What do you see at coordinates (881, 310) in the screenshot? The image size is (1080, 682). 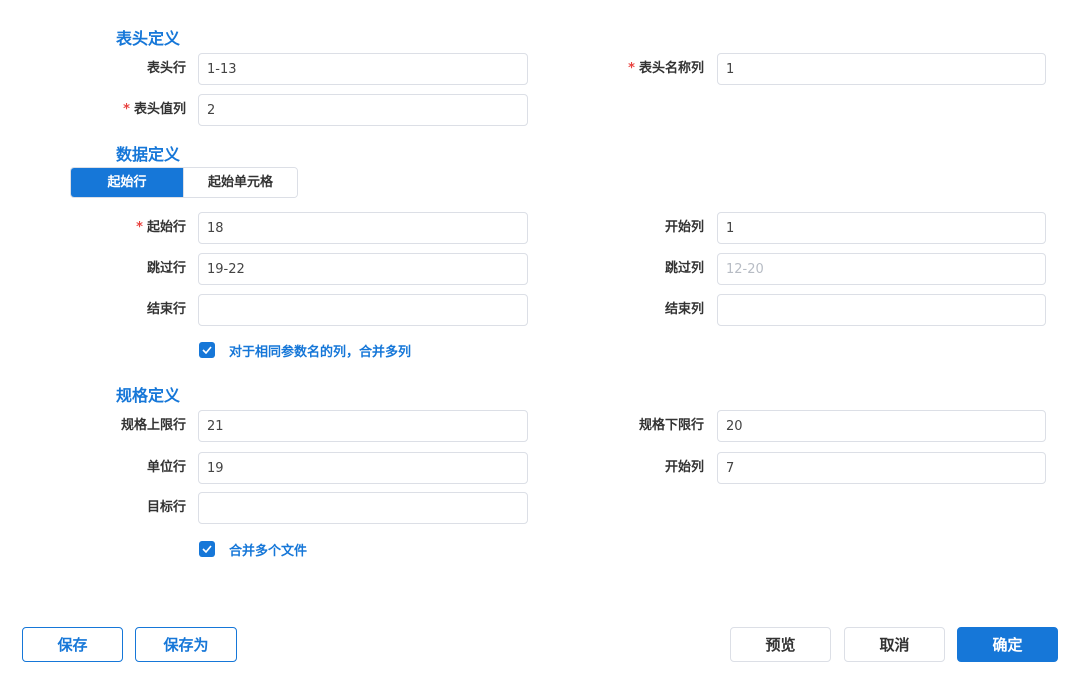 I see `end-col-input` at bounding box center [881, 310].